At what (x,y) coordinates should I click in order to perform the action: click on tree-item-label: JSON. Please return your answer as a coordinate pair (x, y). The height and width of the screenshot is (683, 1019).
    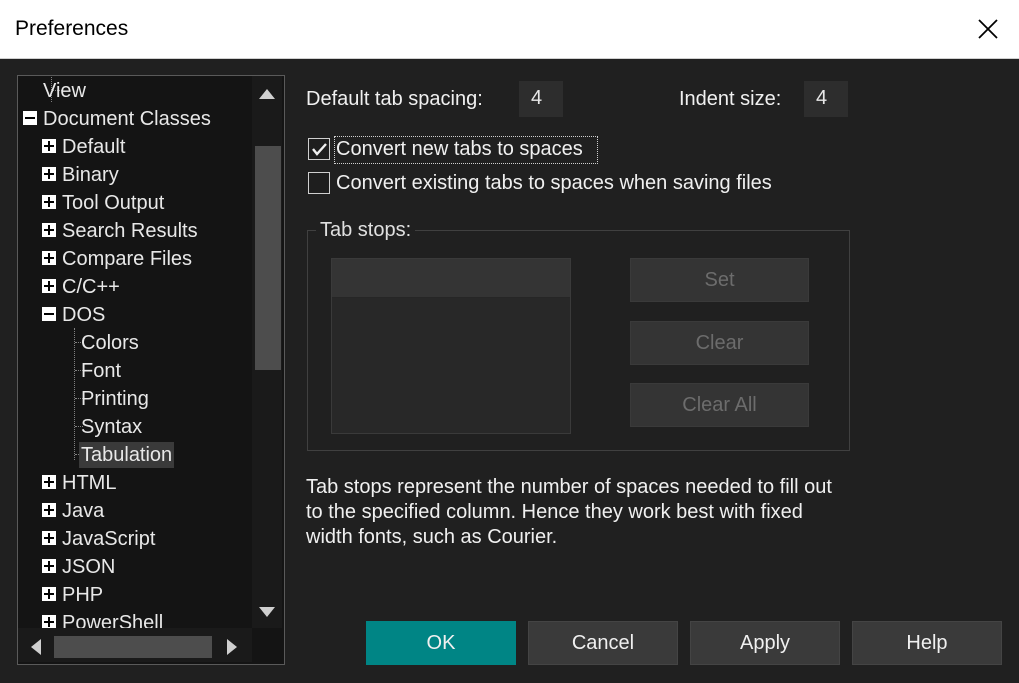
    Looking at the image, I should click on (89, 567).